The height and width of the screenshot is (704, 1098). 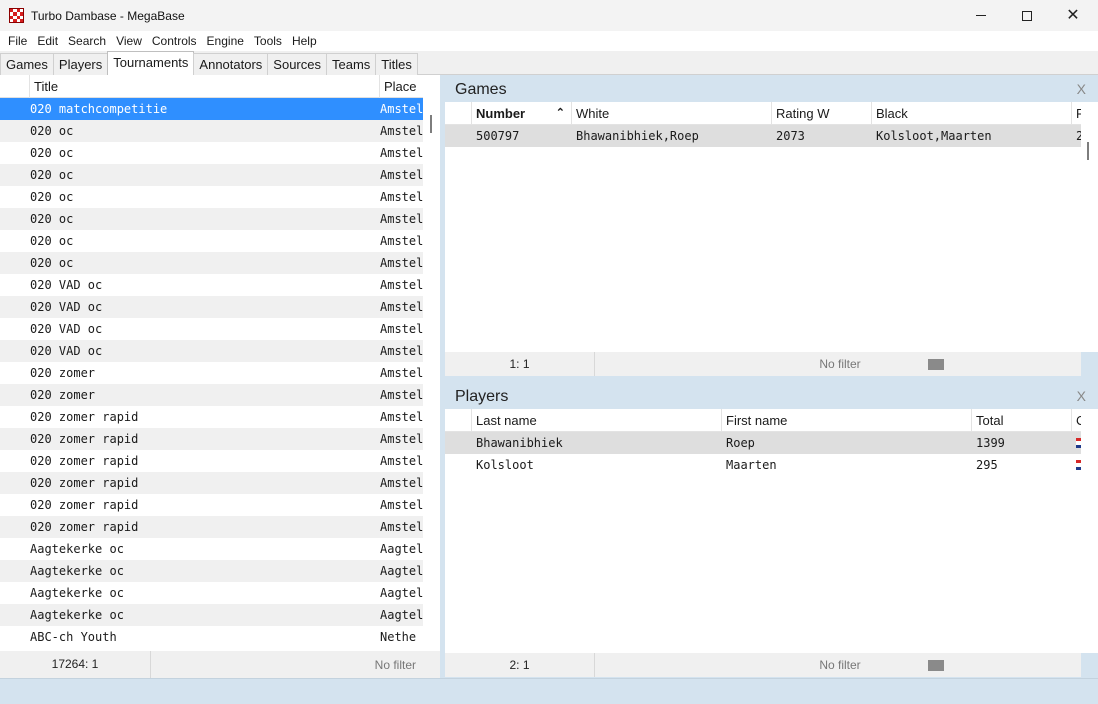 What do you see at coordinates (1089, 531) in the screenshot?
I see `players-scrollbar` at bounding box center [1089, 531].